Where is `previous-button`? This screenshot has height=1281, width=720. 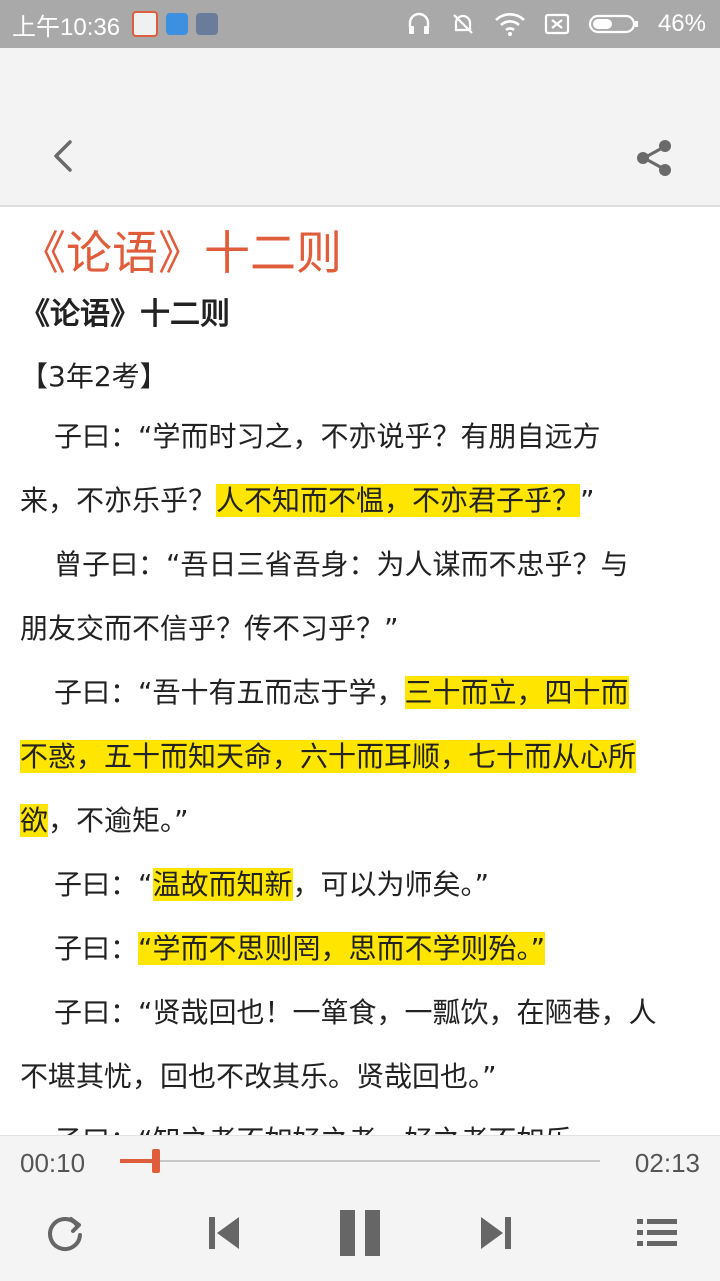
previous-button is located at coordinates (224, 1233).